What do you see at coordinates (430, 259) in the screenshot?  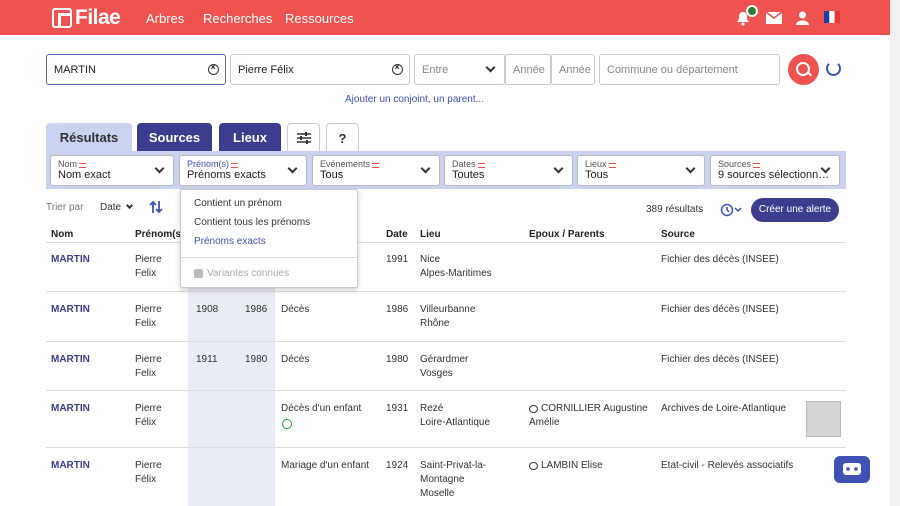 I see `row-lieu: Nice` at bounding box center [430, 259].